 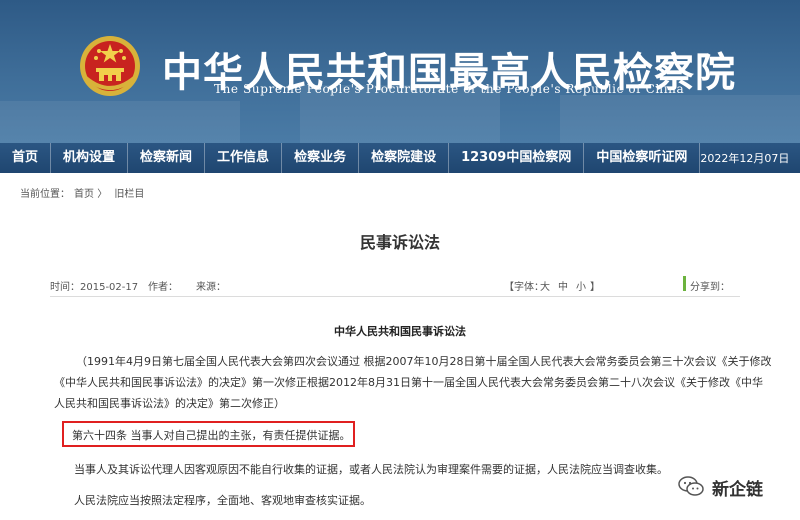 I want to click on font-size-large-button: 大, so click(x=545, y=285).